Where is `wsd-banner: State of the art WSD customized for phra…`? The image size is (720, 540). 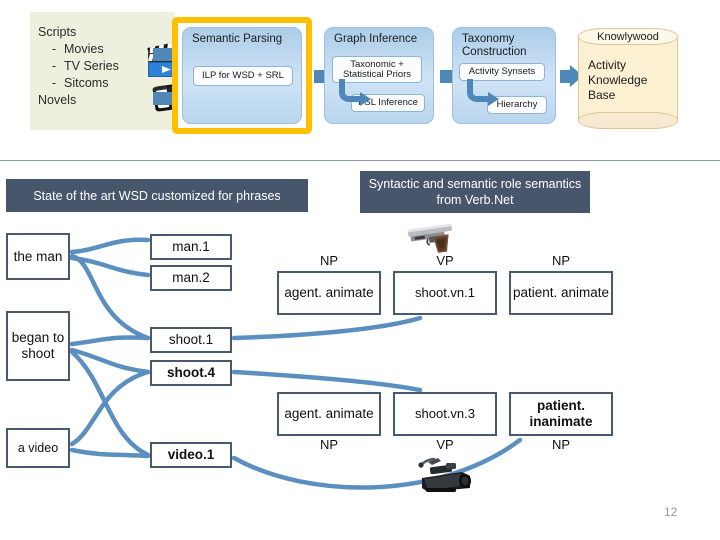 wsd-banner: State of the art WSD customized for phra… is located at coordinates (157, 195).